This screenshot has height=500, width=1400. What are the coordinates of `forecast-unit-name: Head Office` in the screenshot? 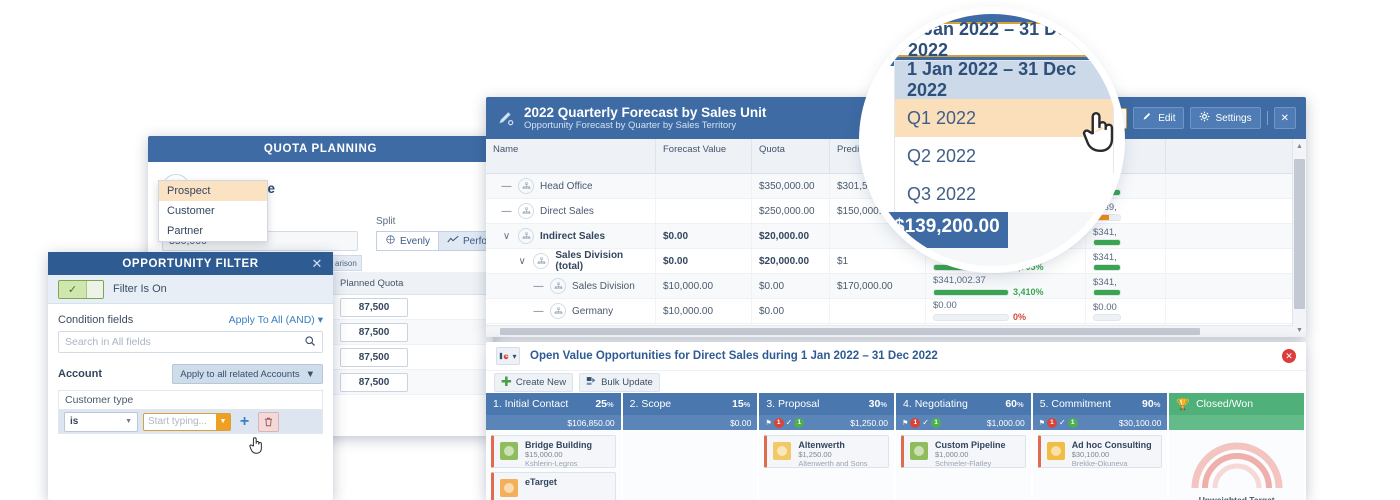 It's located at (566, 186).